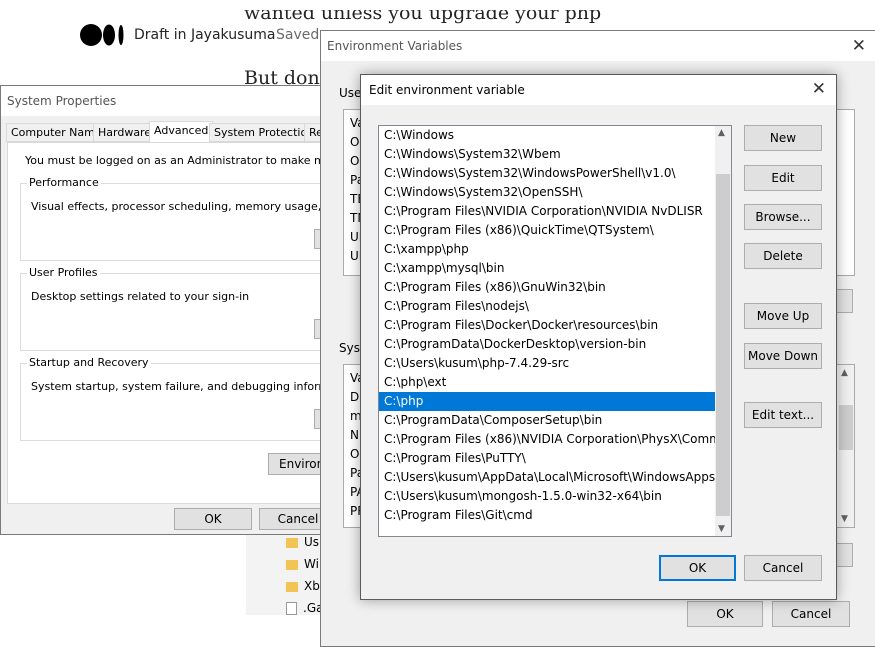 The width and height of the screenshot is (875, 647). Describe the element at coordinates (181, 131) in the screenshot. I see `tab-advanced: Advanced` at that location.